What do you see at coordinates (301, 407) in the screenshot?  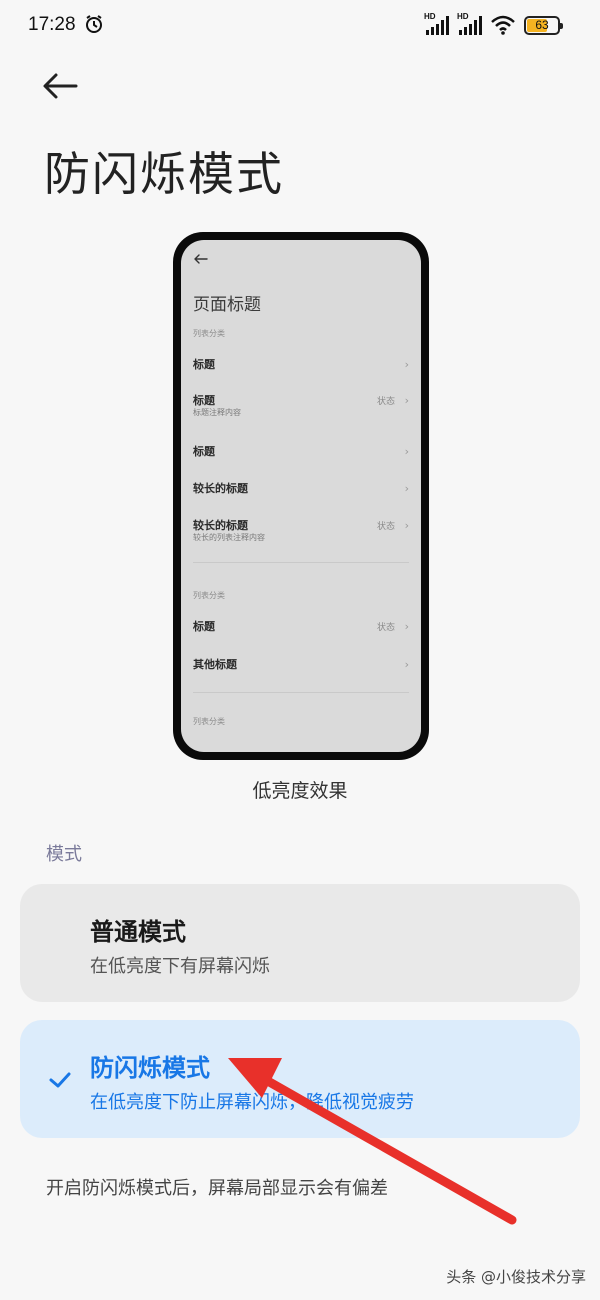 I see `preview-list-item: 标题 标题注释内容 状态 ›` at bounding box center [301, 407].